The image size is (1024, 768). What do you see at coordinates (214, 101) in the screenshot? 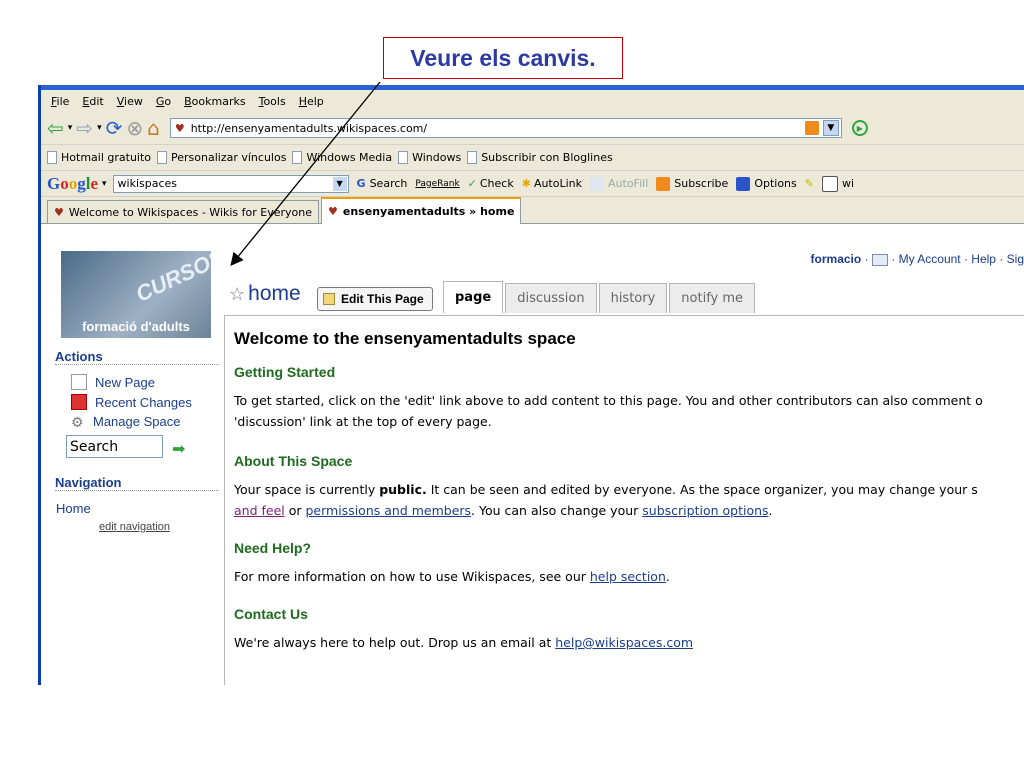
I see `menu-bookmarks: Bookmarks` at bounding box center [214, 101].